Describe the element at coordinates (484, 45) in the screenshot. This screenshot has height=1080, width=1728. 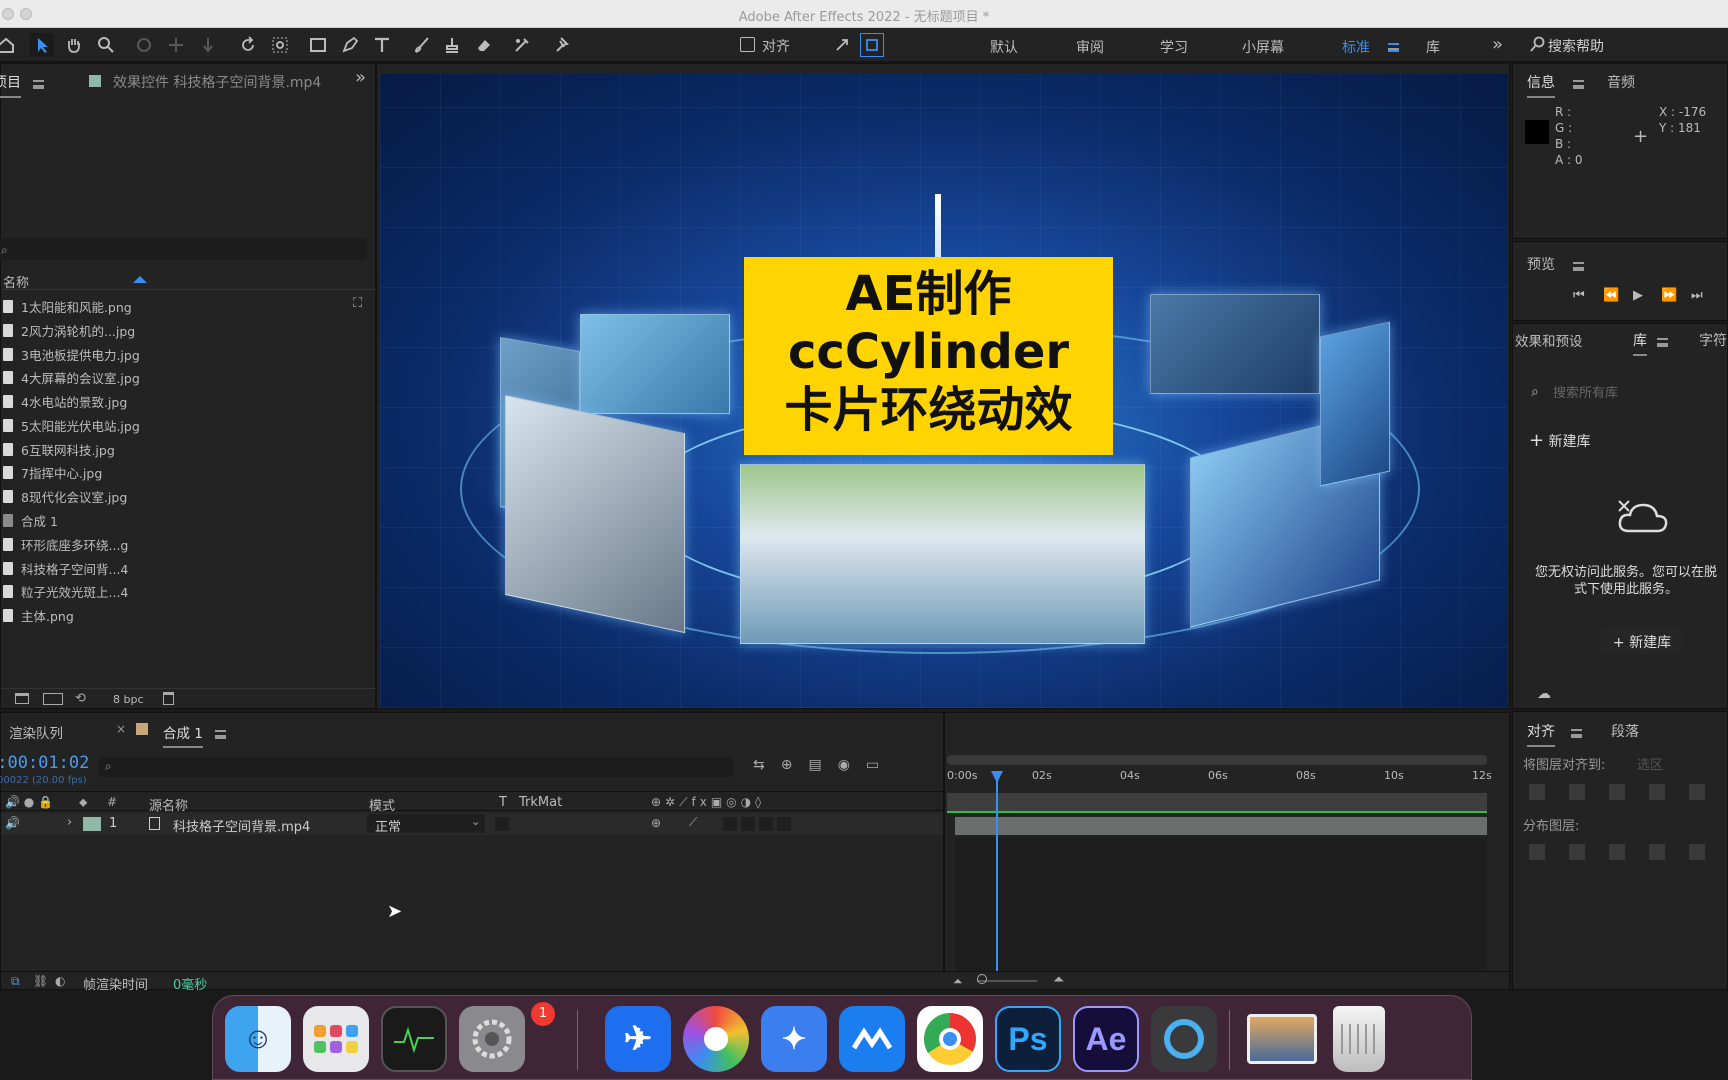
I see `eraser-tool-icon` at that location.